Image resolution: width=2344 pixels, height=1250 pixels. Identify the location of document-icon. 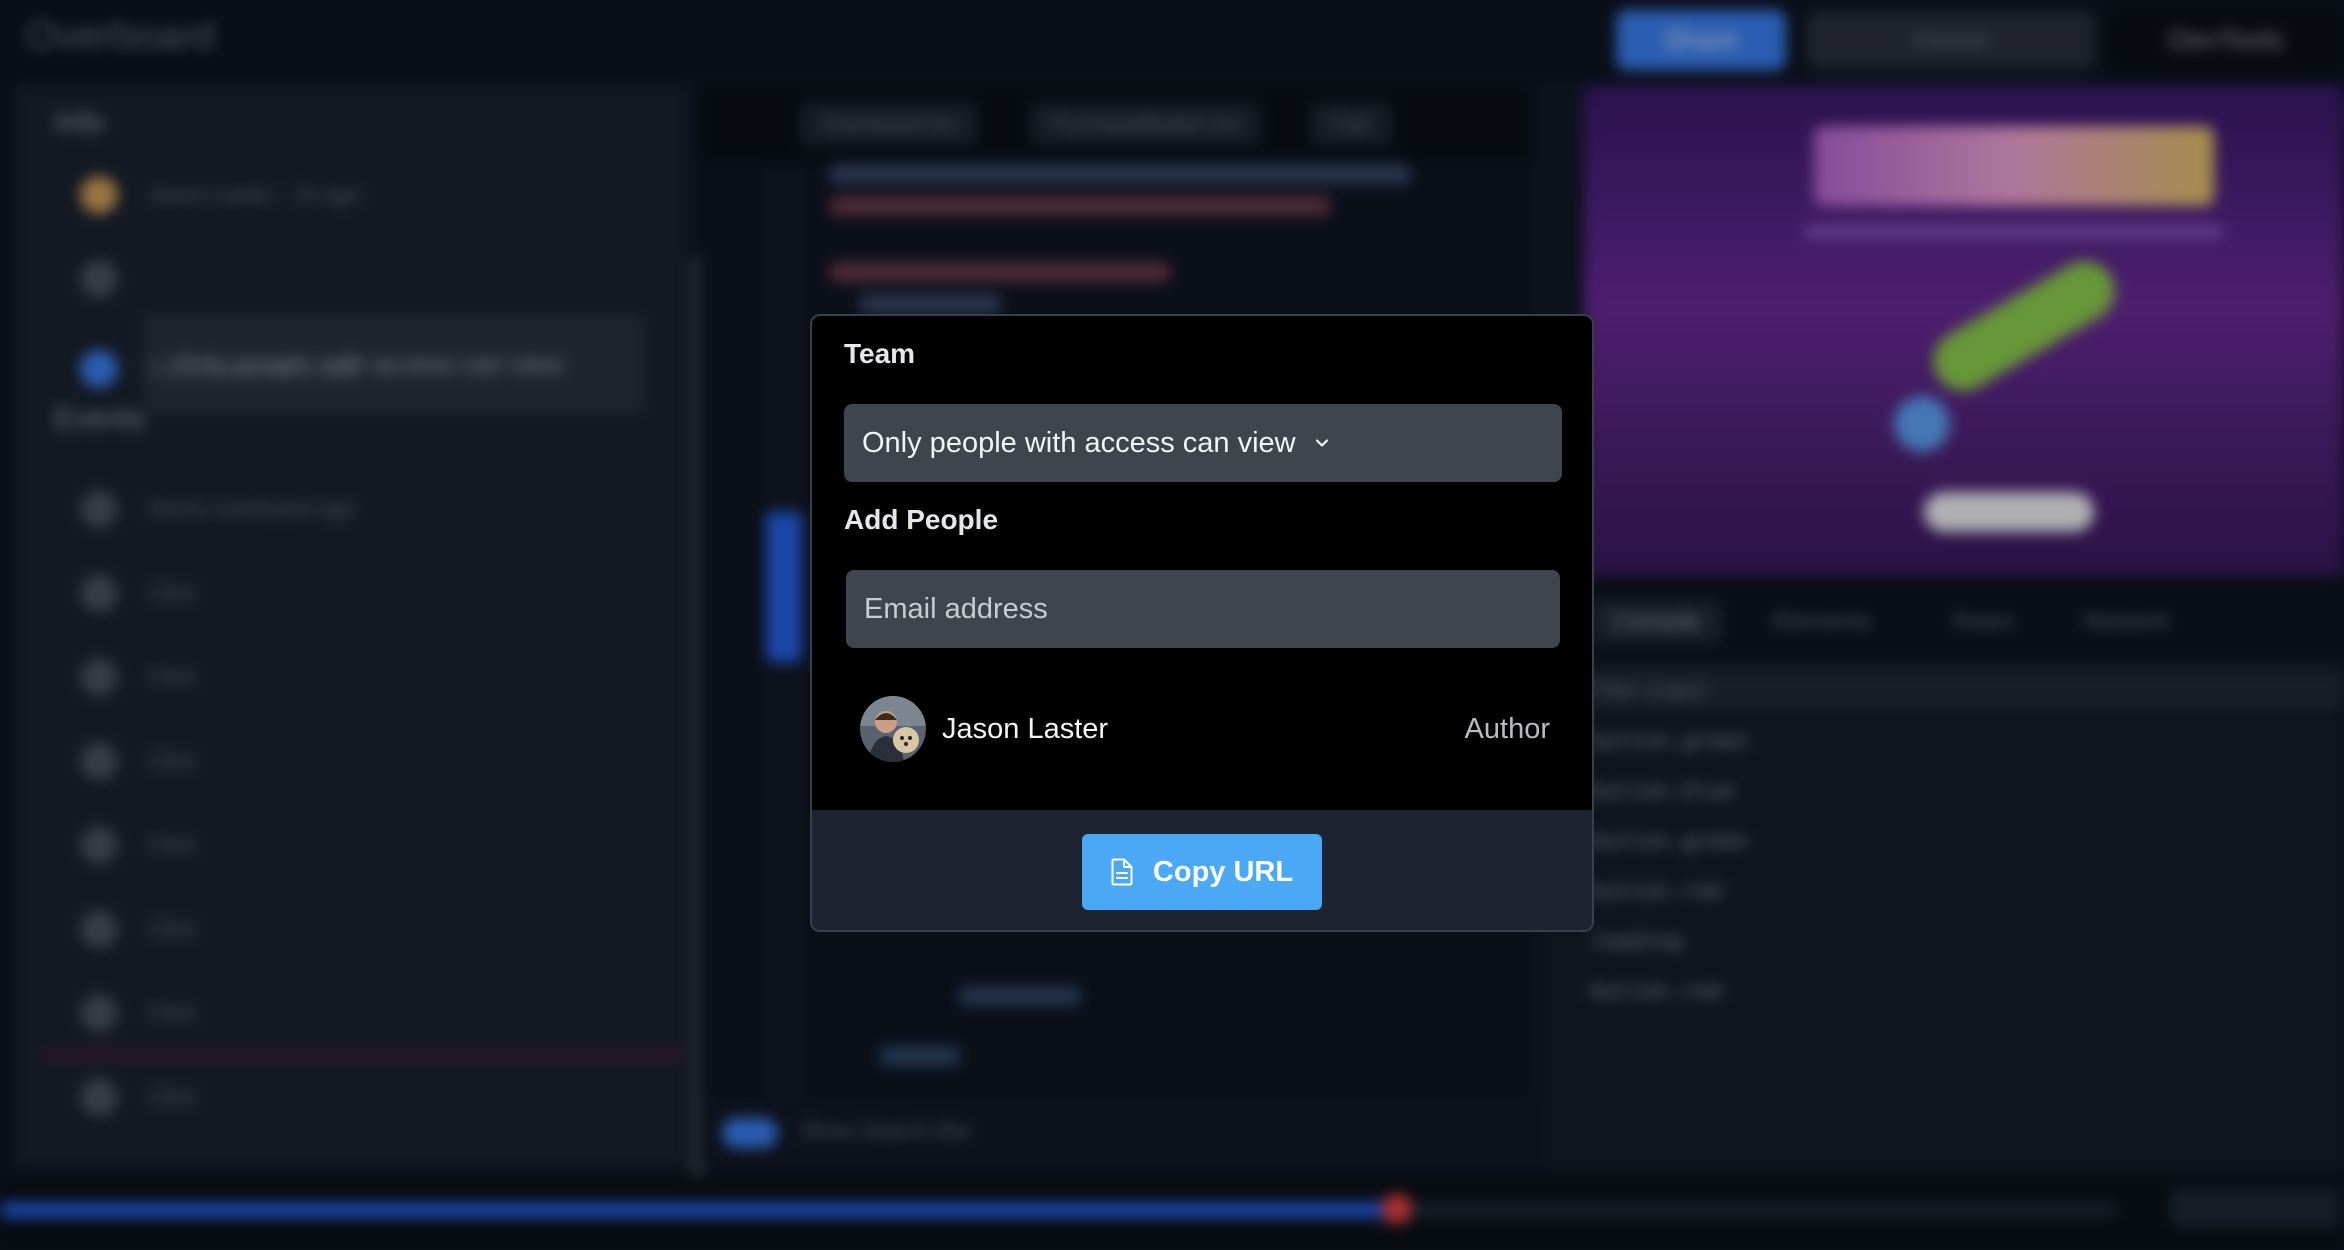
(1122, 872).